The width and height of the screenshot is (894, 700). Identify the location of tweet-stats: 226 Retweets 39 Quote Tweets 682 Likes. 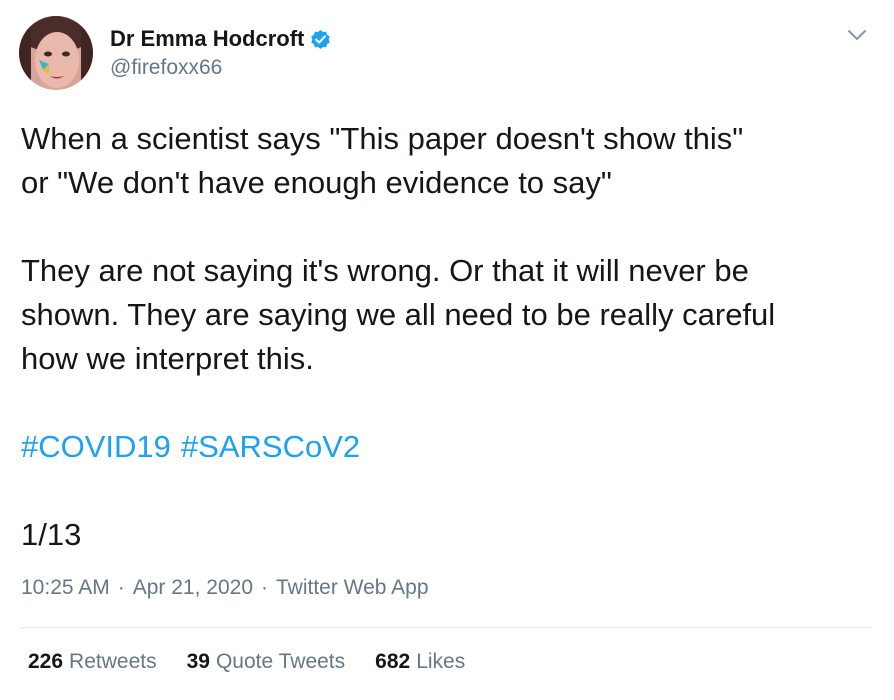
(246, 662).